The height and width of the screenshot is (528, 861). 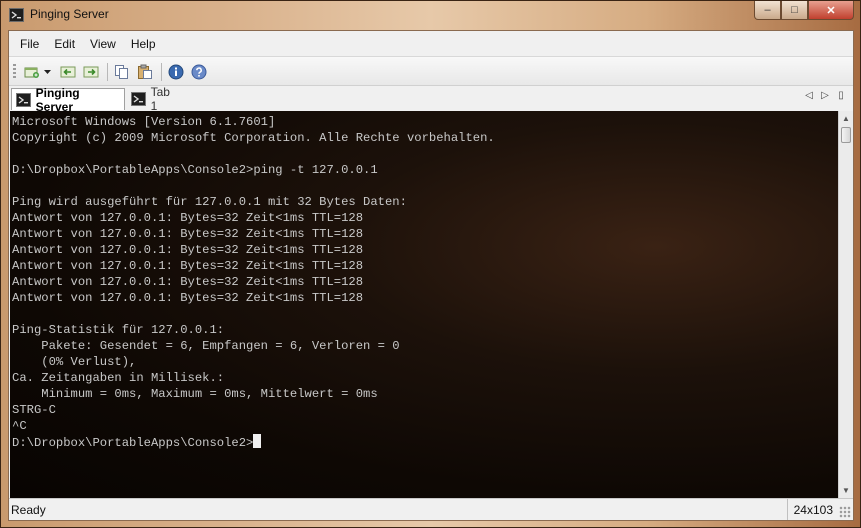 I want to click on new-tab-button, so click(x=32, y=72).